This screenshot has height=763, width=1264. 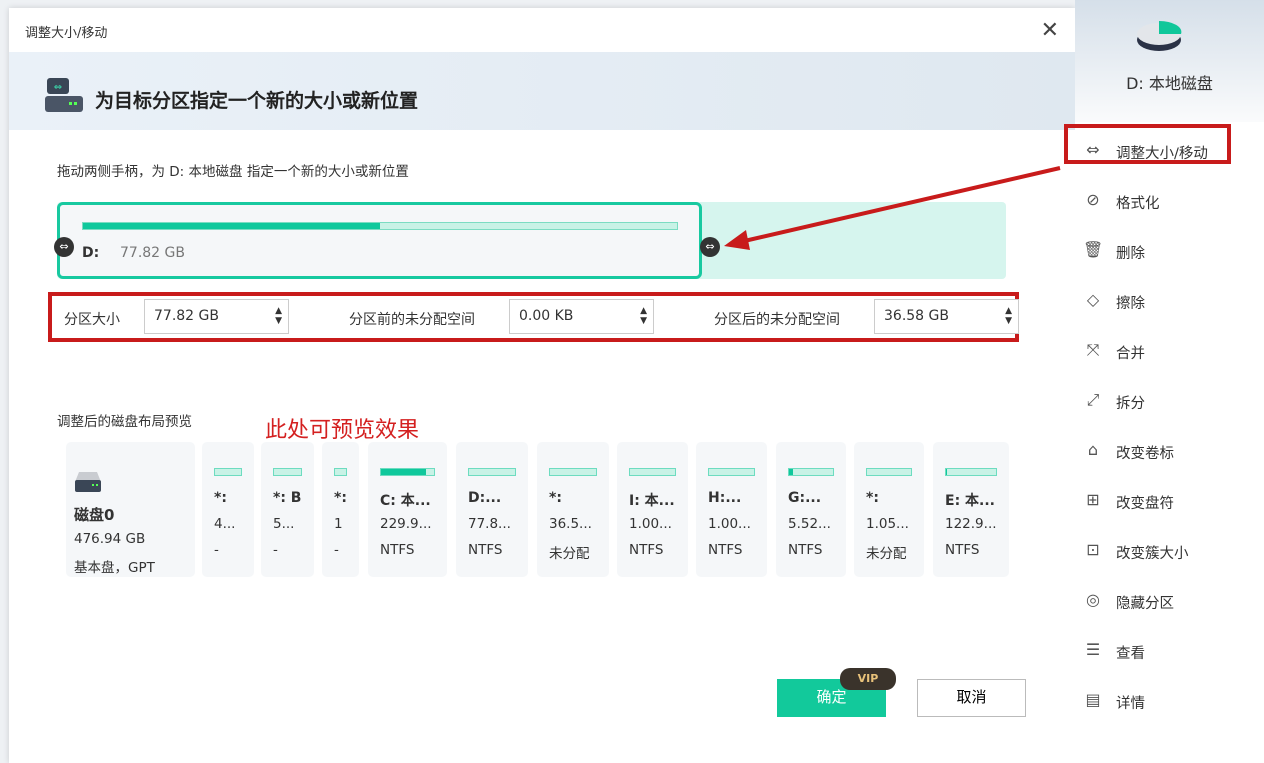 I want to click on partition-card-size: 1, so click(x=338, y=524).